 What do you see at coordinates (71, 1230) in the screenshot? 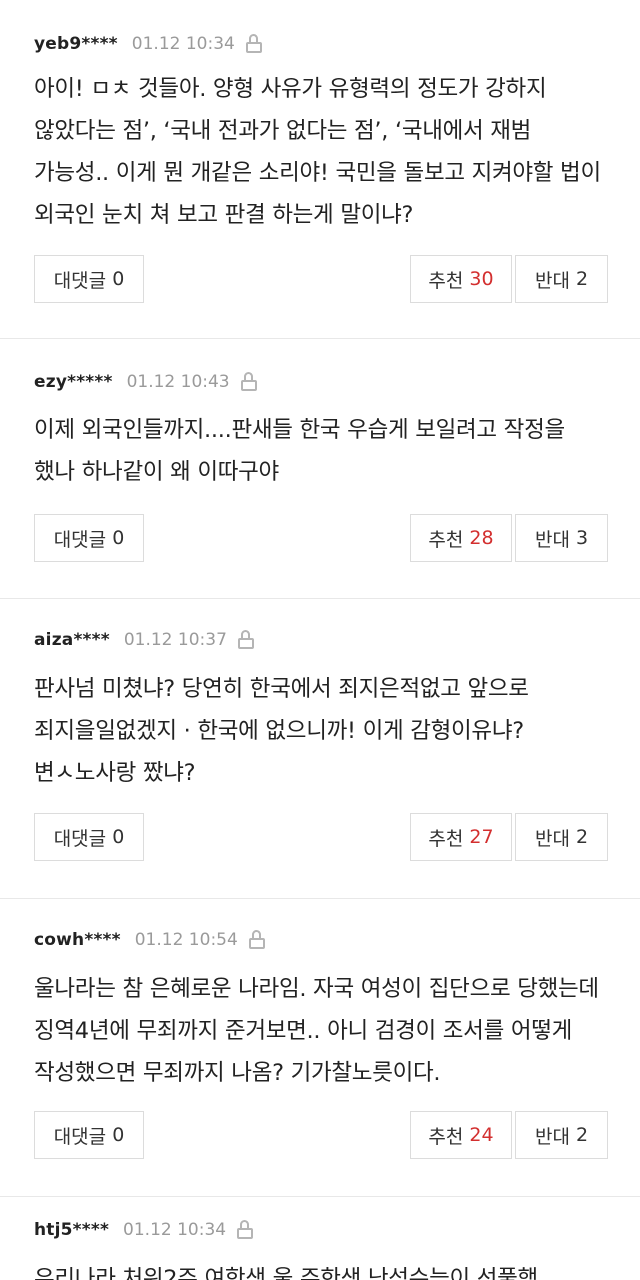
I see `comment-username: htj5****` at bounding box center [71, 1230].